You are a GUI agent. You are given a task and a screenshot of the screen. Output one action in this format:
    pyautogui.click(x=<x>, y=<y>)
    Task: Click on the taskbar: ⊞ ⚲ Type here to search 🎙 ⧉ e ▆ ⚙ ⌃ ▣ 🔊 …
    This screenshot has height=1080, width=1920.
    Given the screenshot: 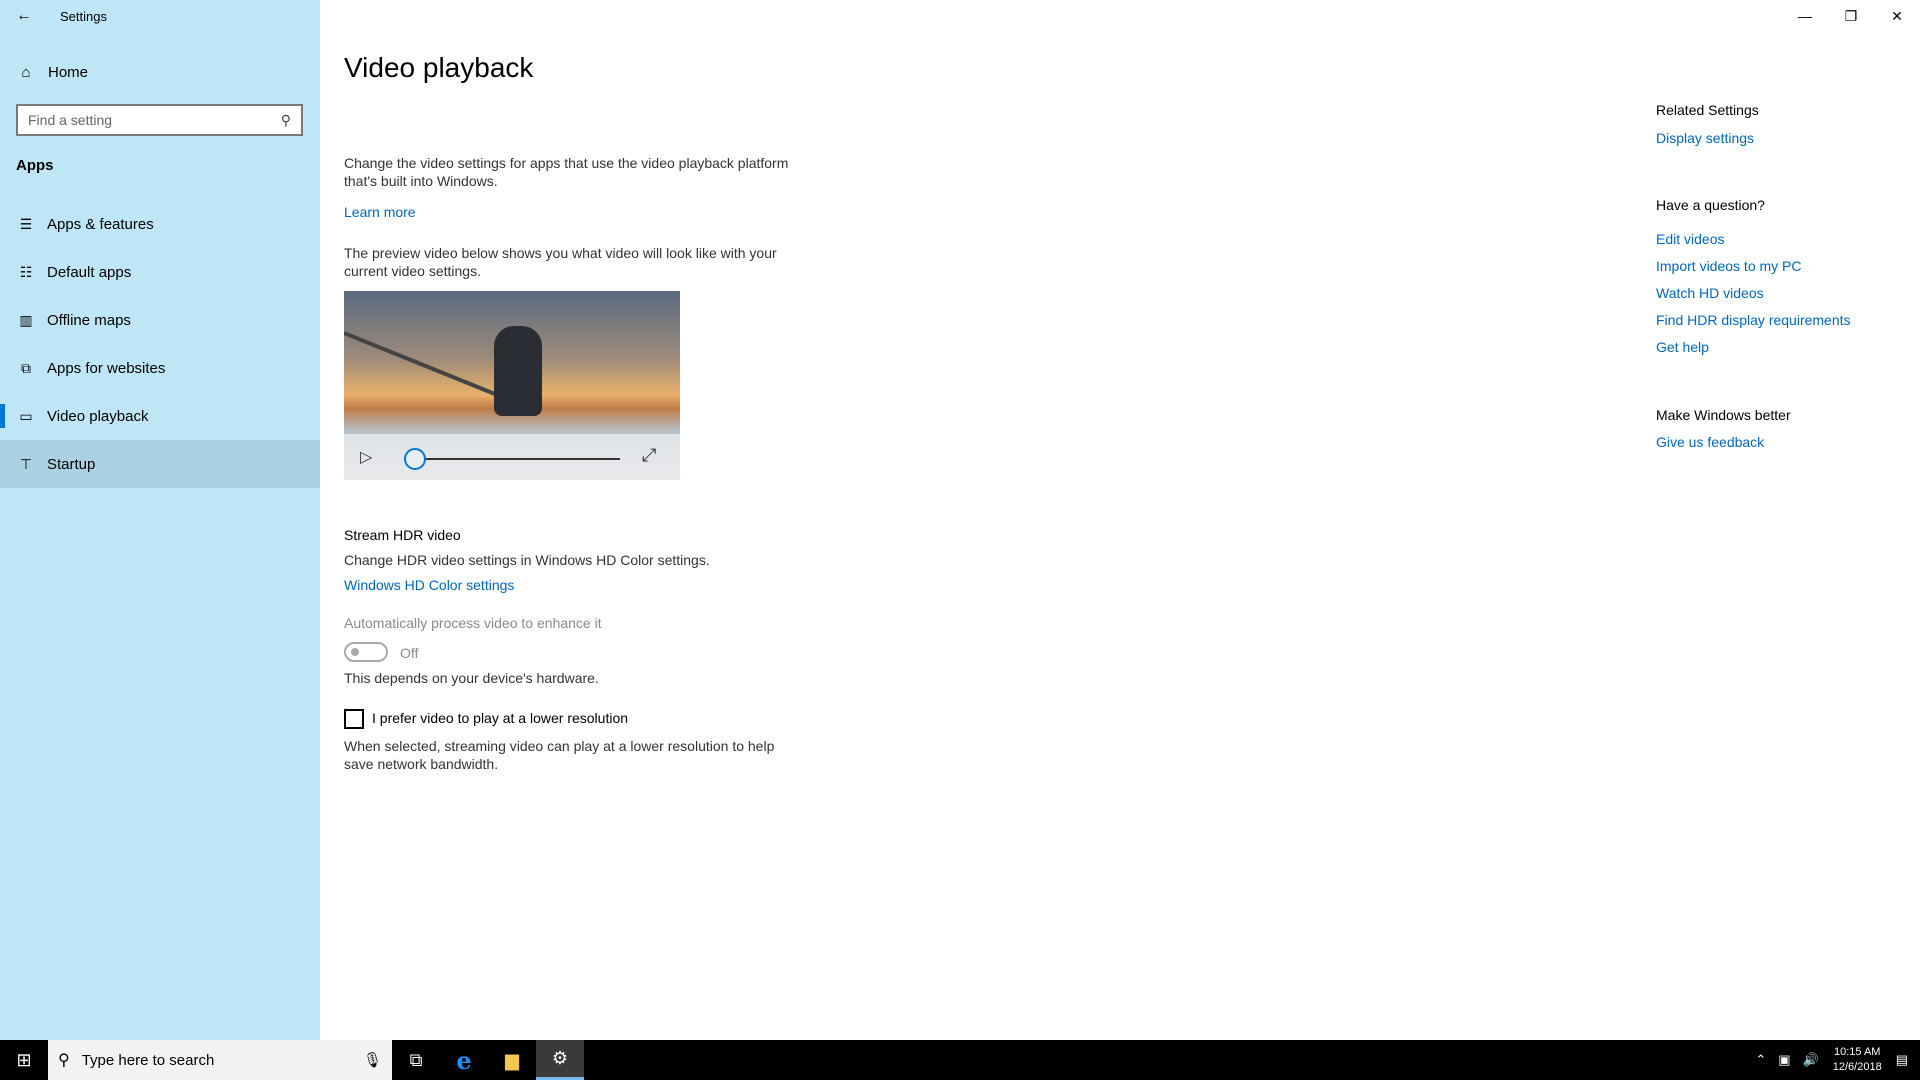 What is the action you would take?
    pyautogui.click(x=960, y=1060)
    